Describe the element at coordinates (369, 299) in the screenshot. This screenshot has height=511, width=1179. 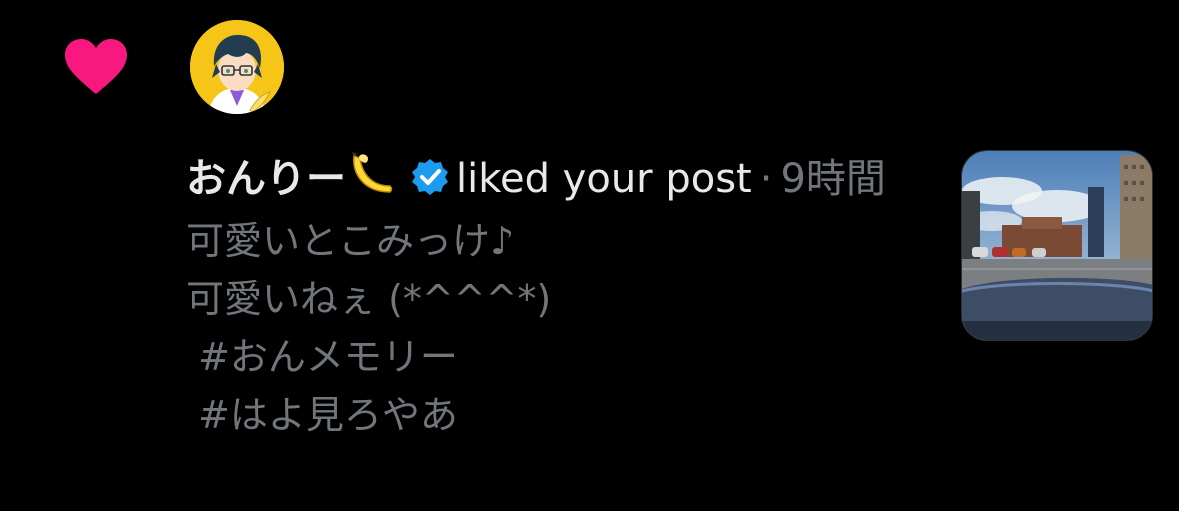
I see `post-line: 可愛いねぇ (*^^^*)` at that location.